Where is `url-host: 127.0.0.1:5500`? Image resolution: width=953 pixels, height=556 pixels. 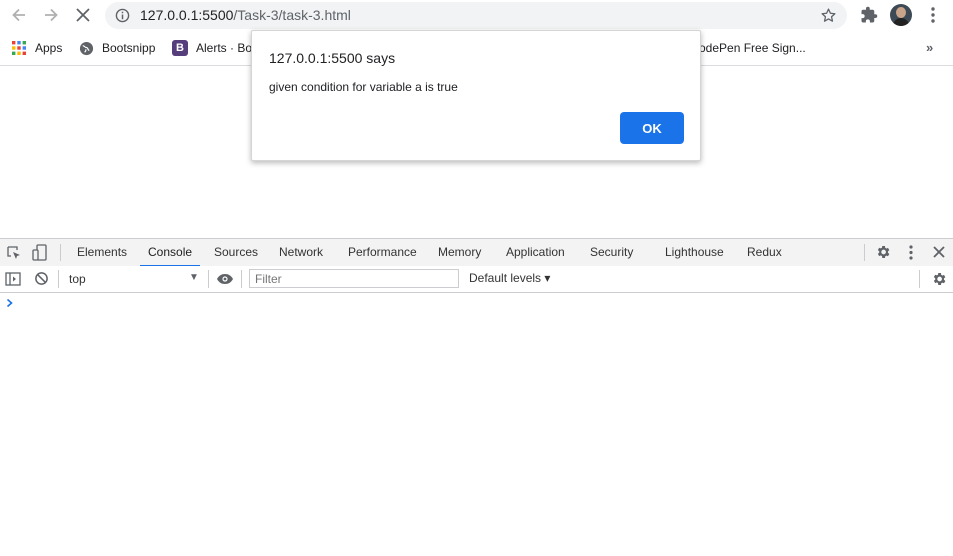 url-host: 127.0.0.1:5500 is located at coordinates (187, 15).